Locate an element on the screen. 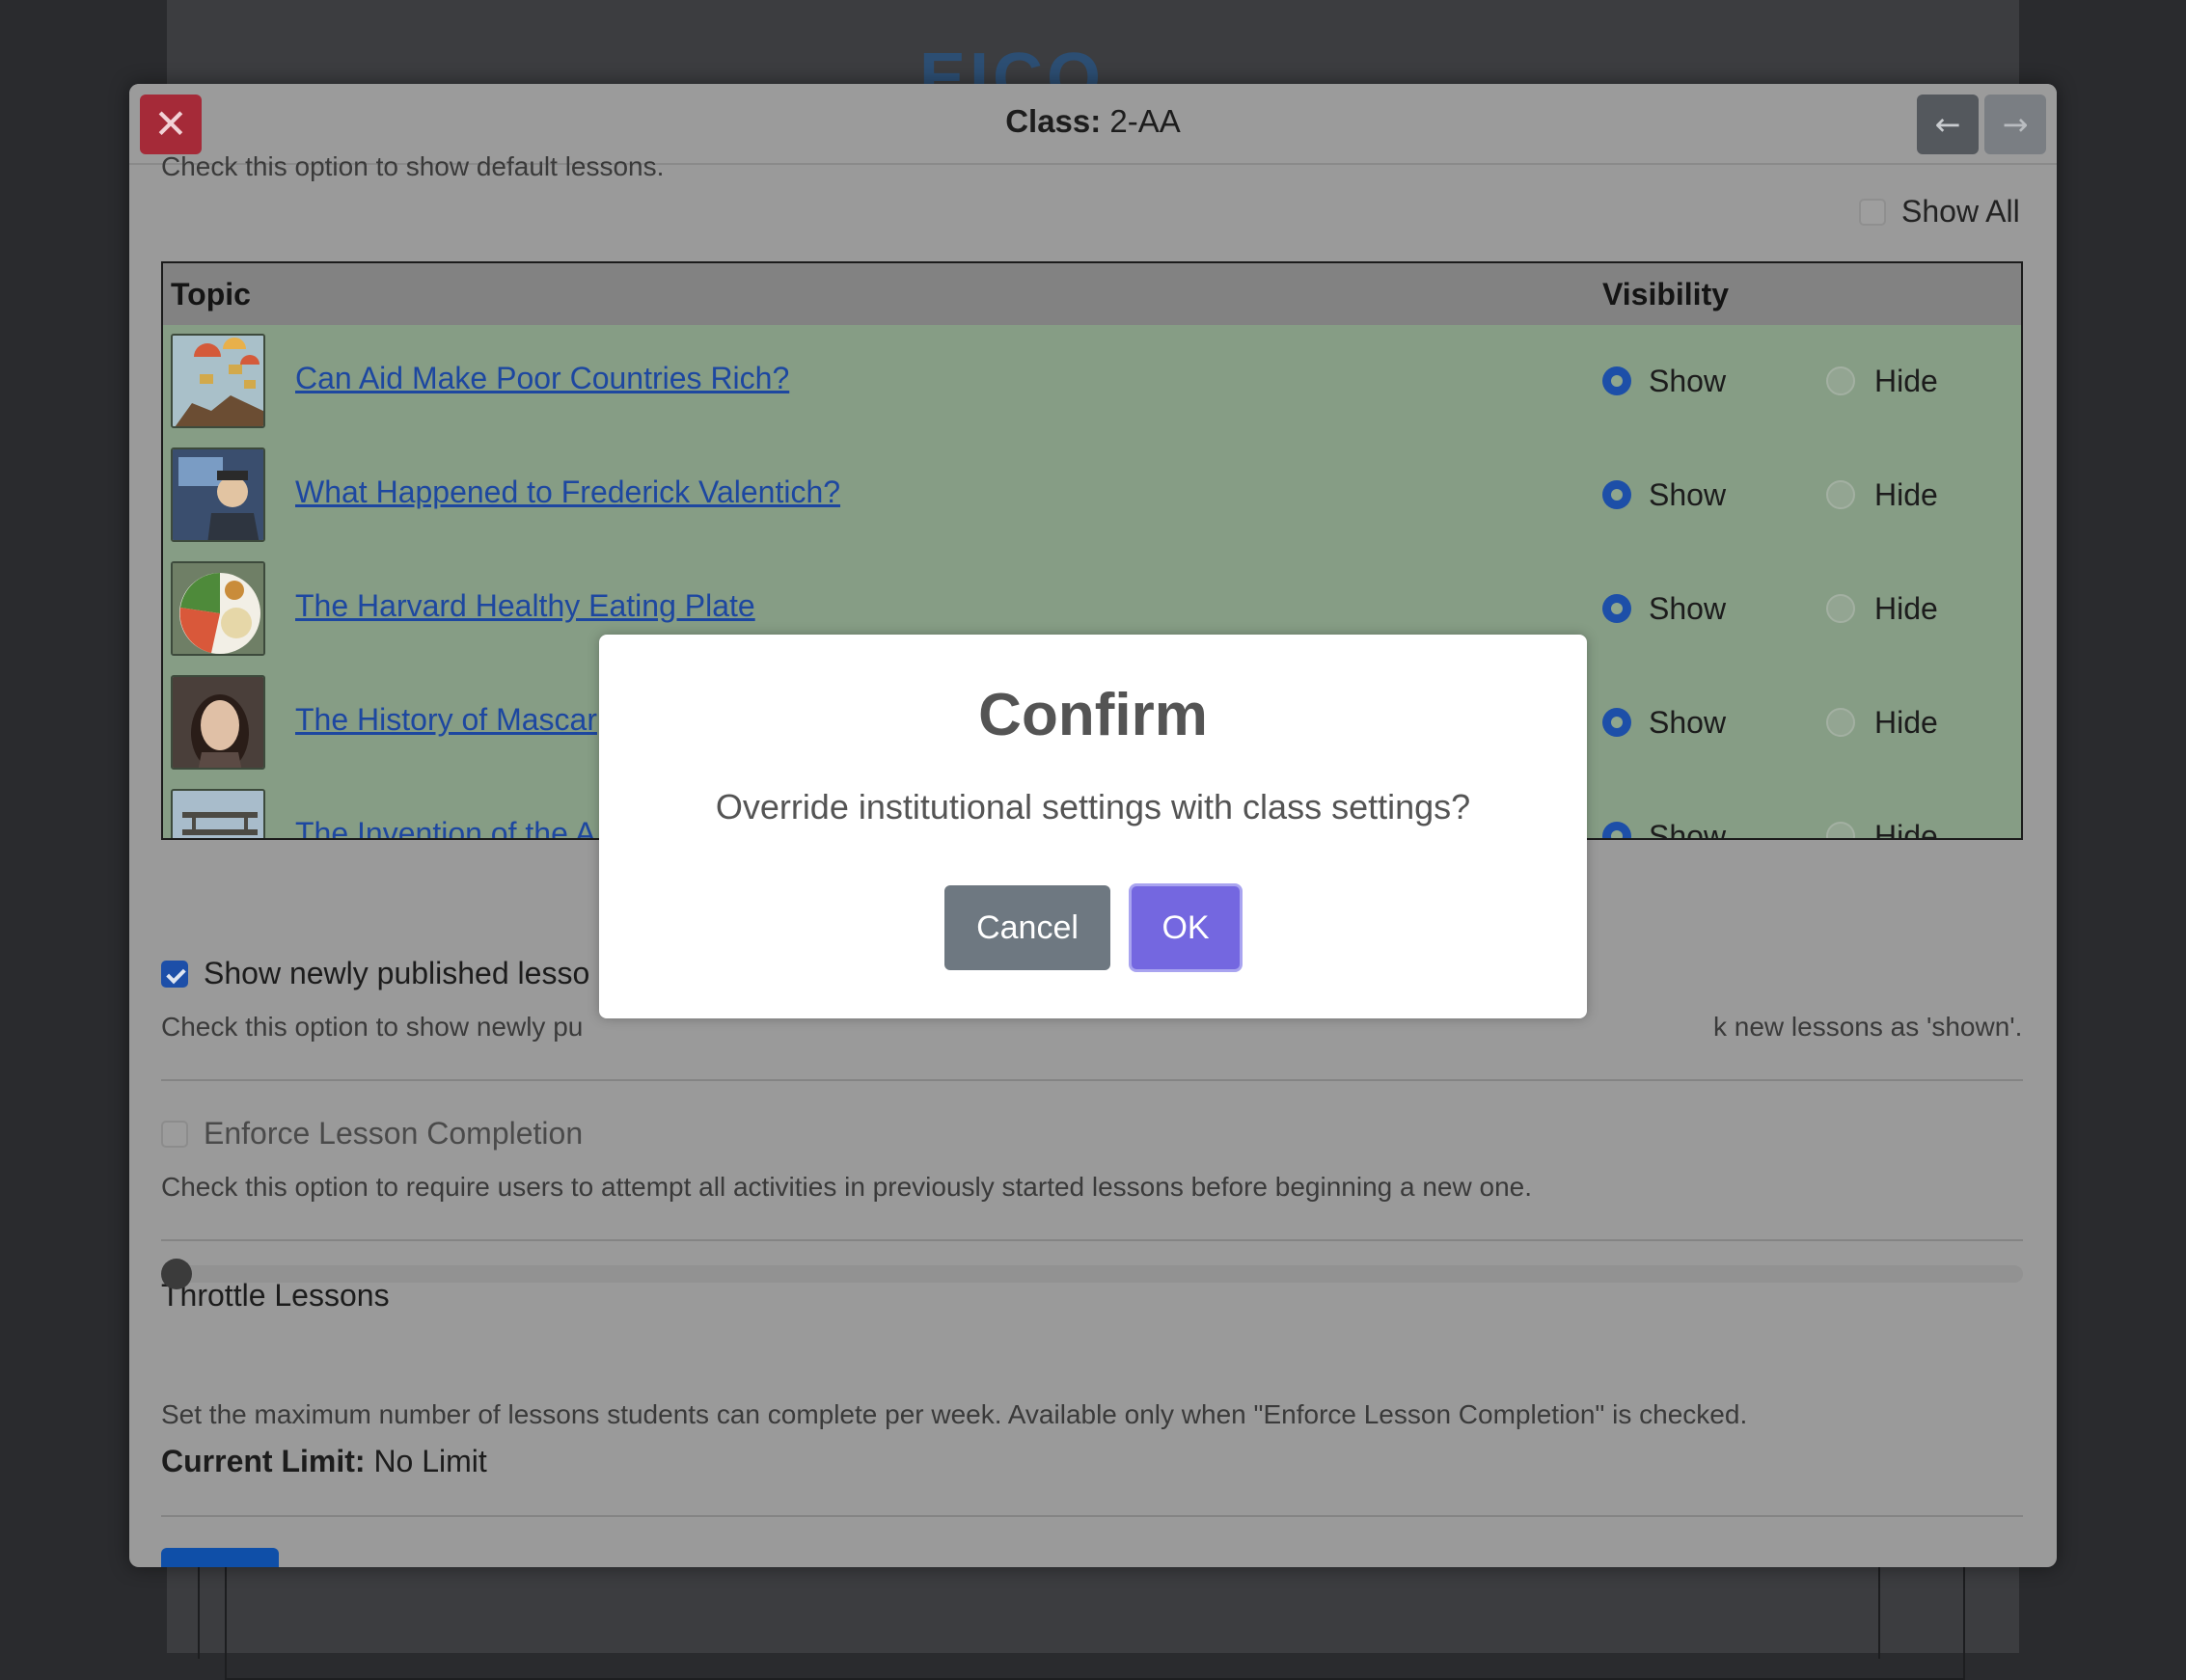  enforce-completion-toggle: Enforce Lesson Completion is located at coordinates (372, 1134).